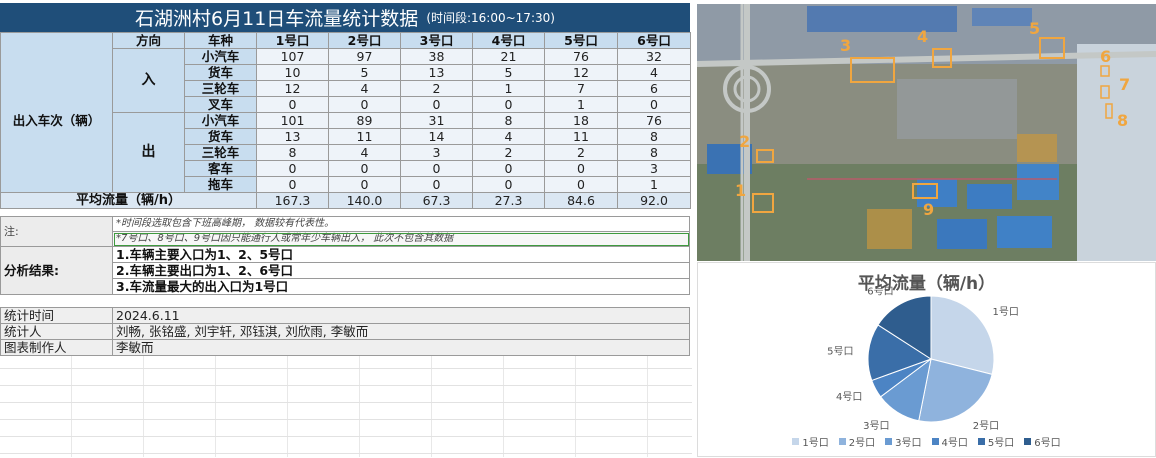 This screenshot has height=458, width=1156. What do you see at coordinates (292, 120) in the screenshot?
I see `count-gate-1: 101` at bounding box center [292, 120].